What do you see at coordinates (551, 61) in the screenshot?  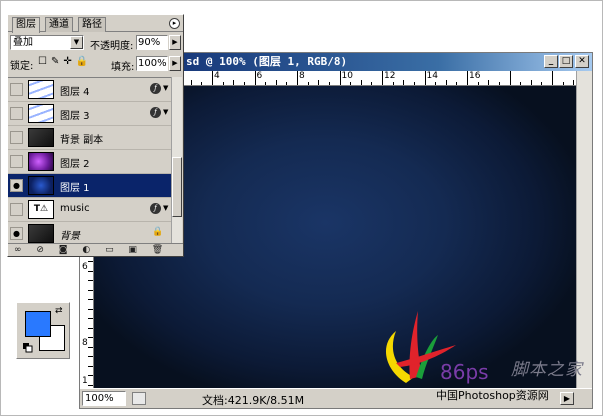 I see `minimize-button: _` at bounding box center [551, 61].